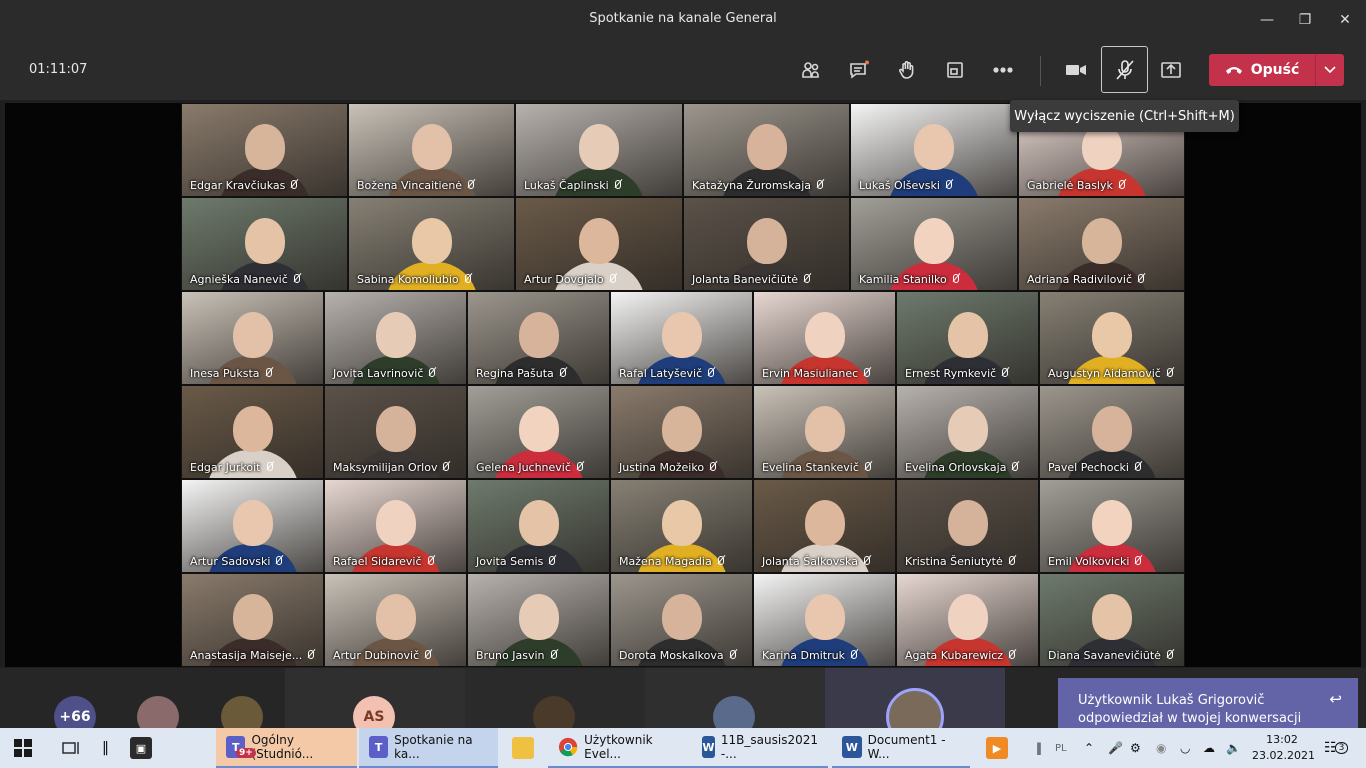 This screenshot has width=1366, height=768. What do you see at coordinates (1233, 748) in the screenshot?
I see `volume-icon: 🔈` at bounding box center [1233, 748].